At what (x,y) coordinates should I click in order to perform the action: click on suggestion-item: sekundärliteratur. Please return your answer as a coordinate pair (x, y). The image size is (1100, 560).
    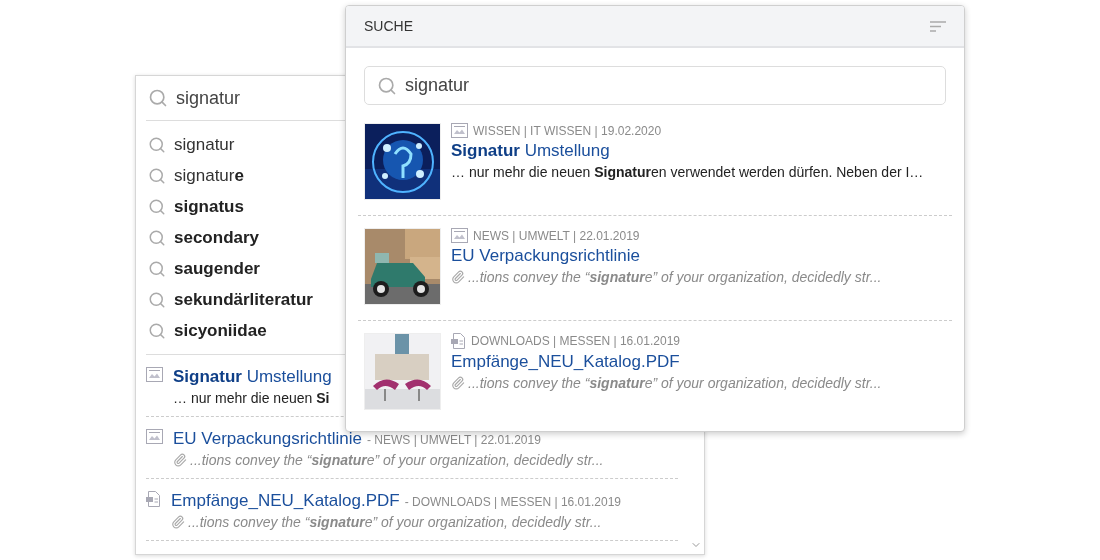
    Looking at the image, I should click on (229, 299).